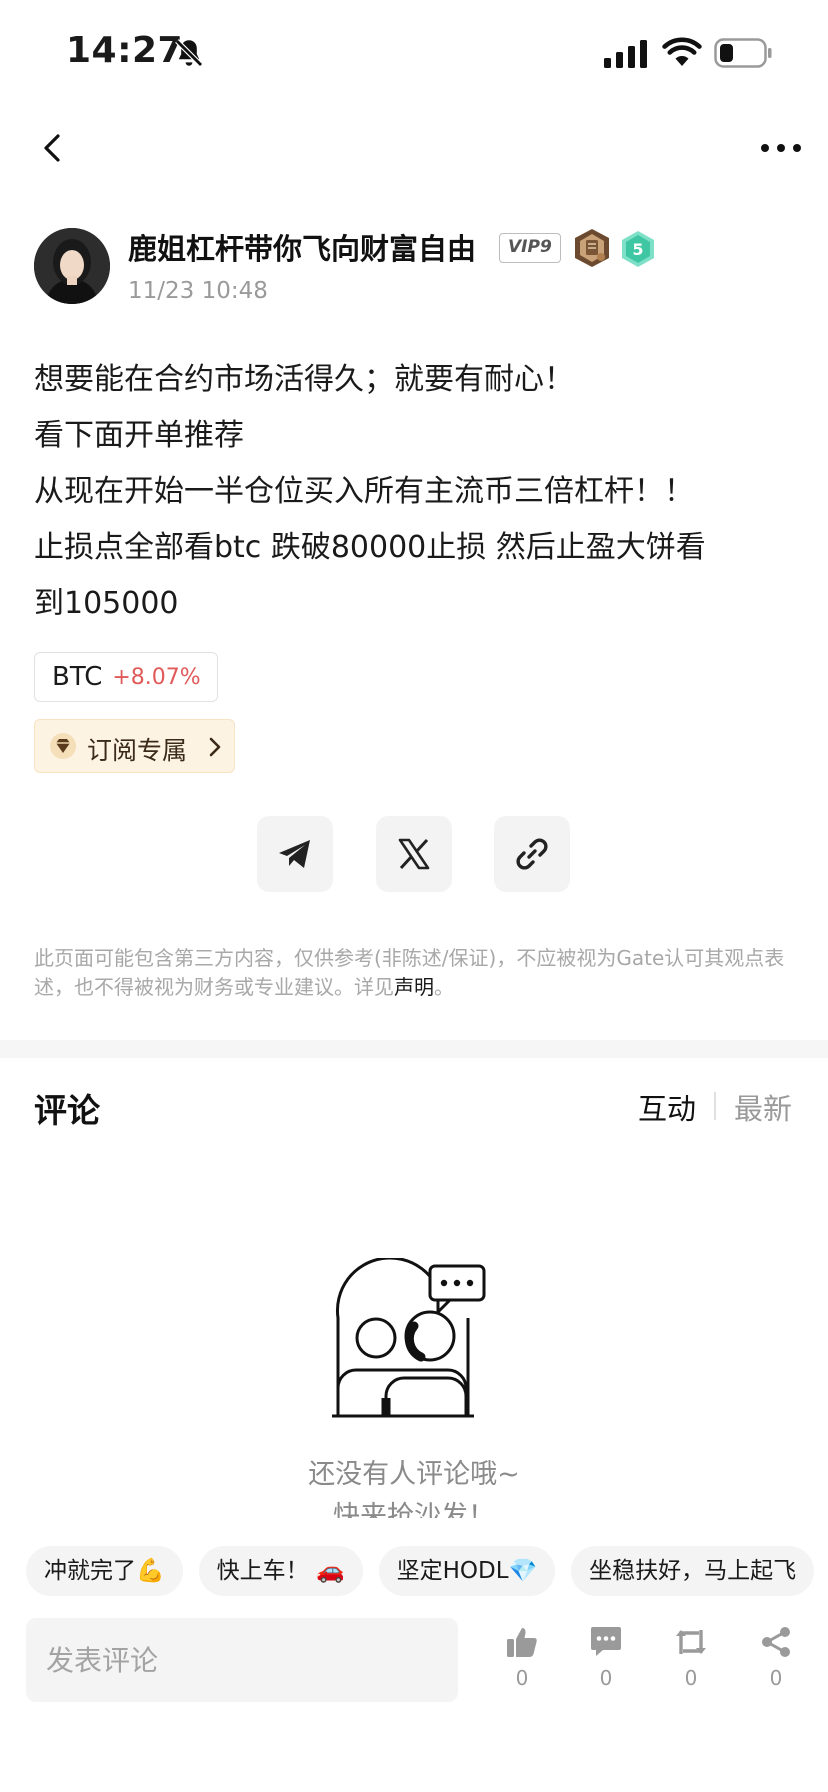  I want to click on post-line: 看下面开单推荐, so click(139, 435).